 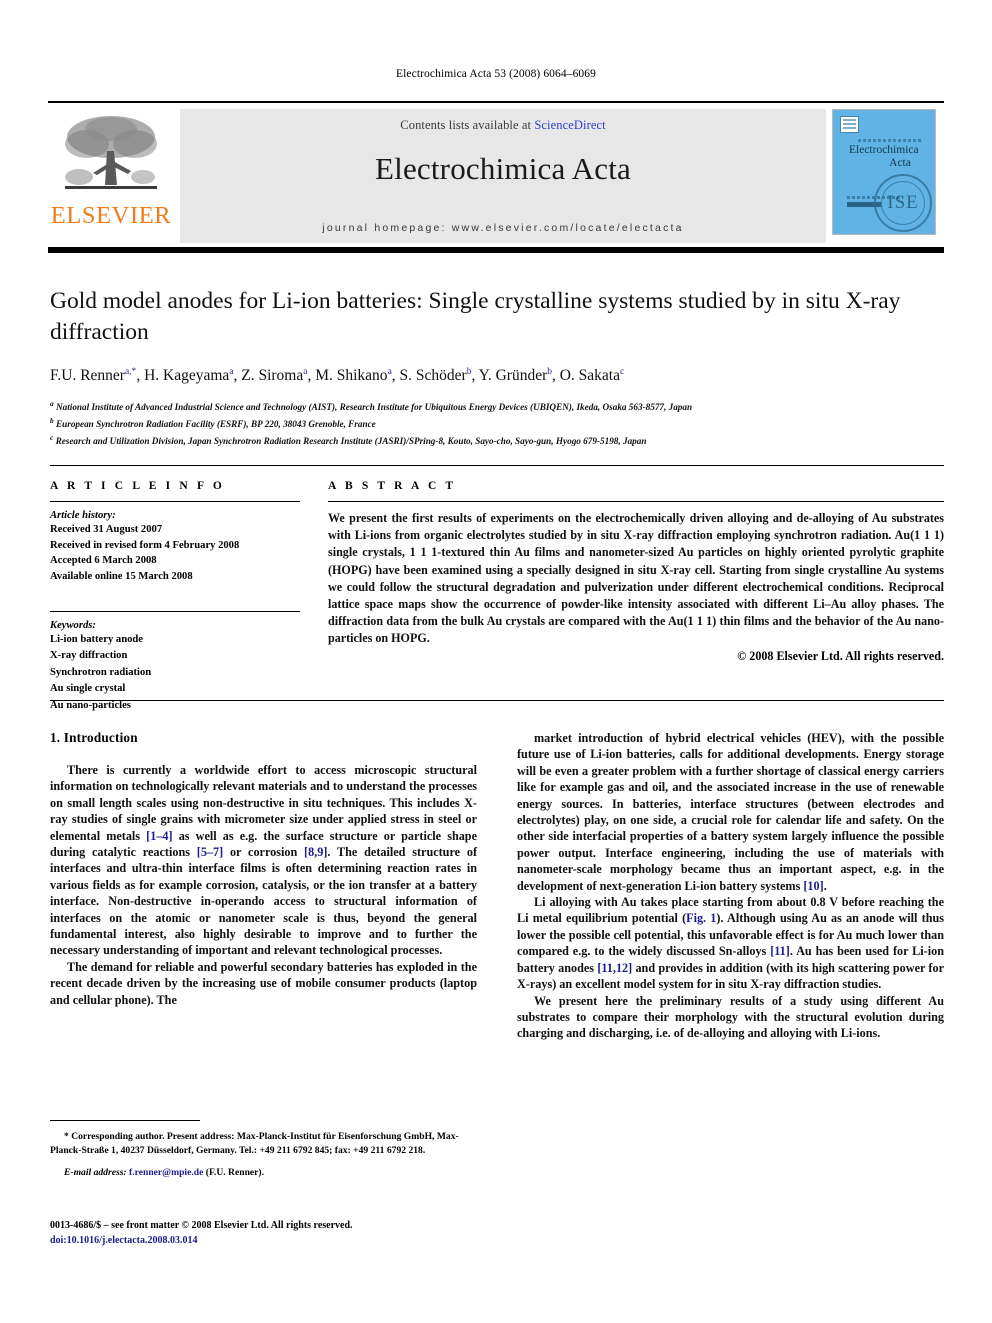 What do you see at coordinates (315, 852) in the screenshot?
I see `citation-link: [8,9]` at bounding box center [315, 852].